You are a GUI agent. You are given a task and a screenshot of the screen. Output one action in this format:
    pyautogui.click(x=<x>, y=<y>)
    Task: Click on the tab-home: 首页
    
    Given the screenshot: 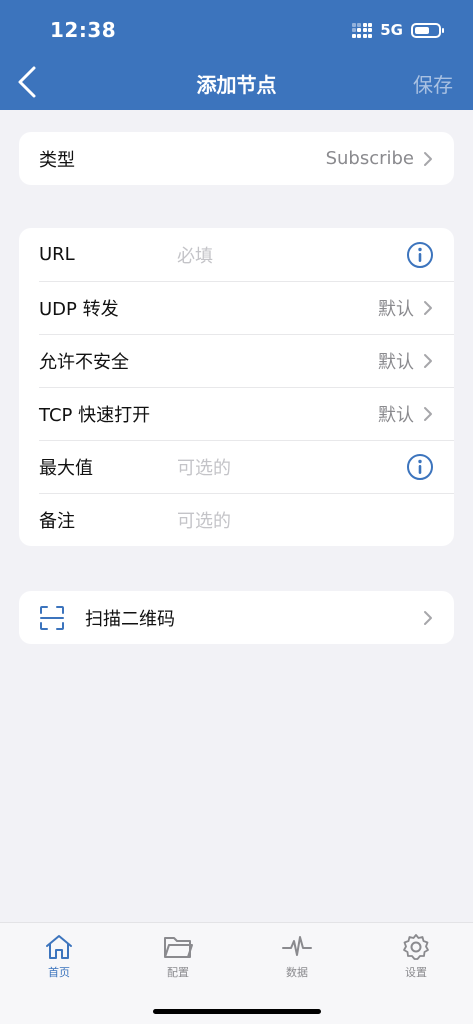 What is the action you would take?
    pyautogui.click(x=59, y=956)
    